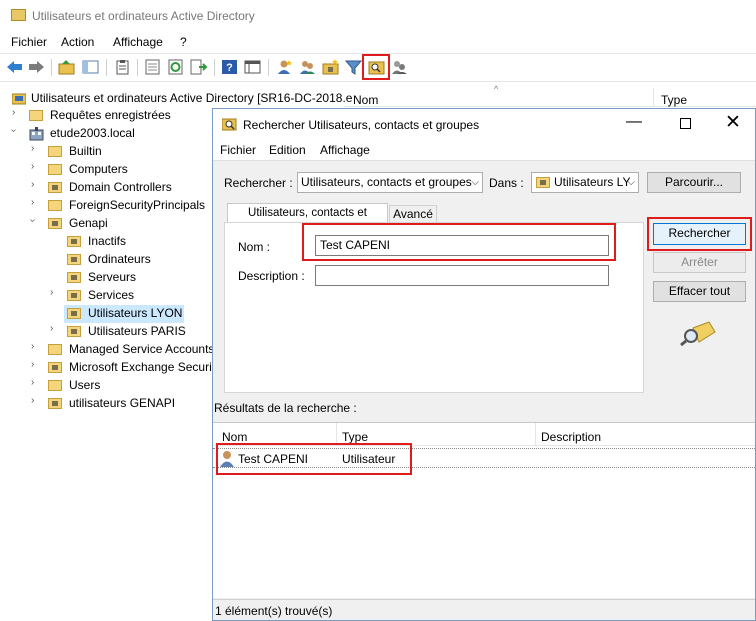 Image resolution: width=756 pixels, height=621 pixels. Describe the element at coordinates (106, 332) in the screenshot. I see `tree-item-utilisateurs-paris: › Utilisateurs PARIS` at that location.